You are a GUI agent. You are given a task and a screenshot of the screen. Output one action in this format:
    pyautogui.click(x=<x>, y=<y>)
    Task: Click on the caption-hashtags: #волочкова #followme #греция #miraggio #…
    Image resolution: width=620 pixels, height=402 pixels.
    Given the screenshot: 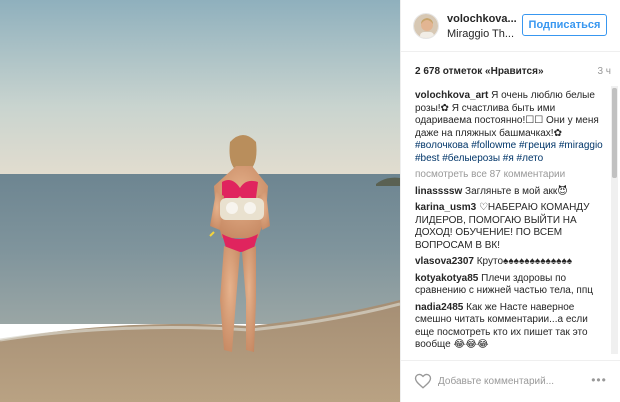 What is the action you would take?
    pyautogui.click(x=509, y=152)
    